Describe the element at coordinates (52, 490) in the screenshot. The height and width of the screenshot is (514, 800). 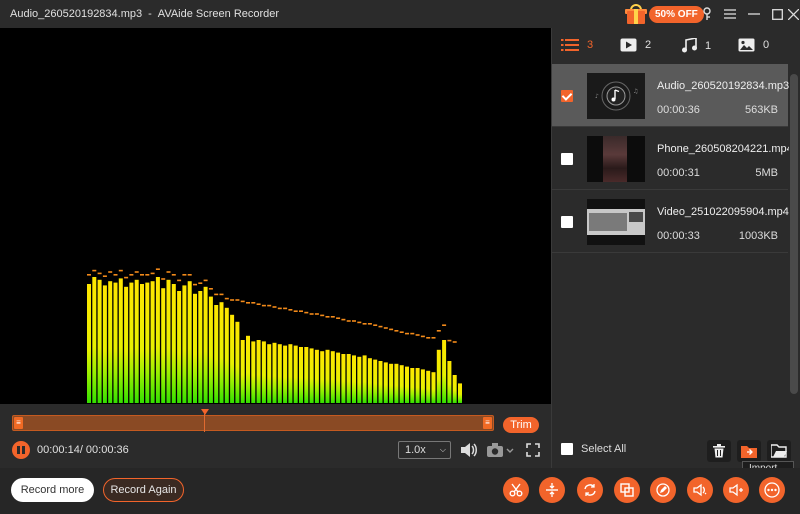
I see `record-more-button: Record more` at that location.